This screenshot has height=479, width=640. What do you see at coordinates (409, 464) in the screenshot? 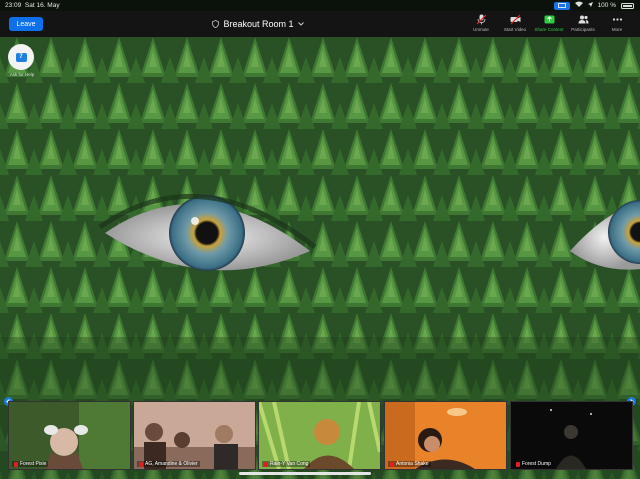
I see `participant-name: Antonia Shake` at bounding box center [409, 464].